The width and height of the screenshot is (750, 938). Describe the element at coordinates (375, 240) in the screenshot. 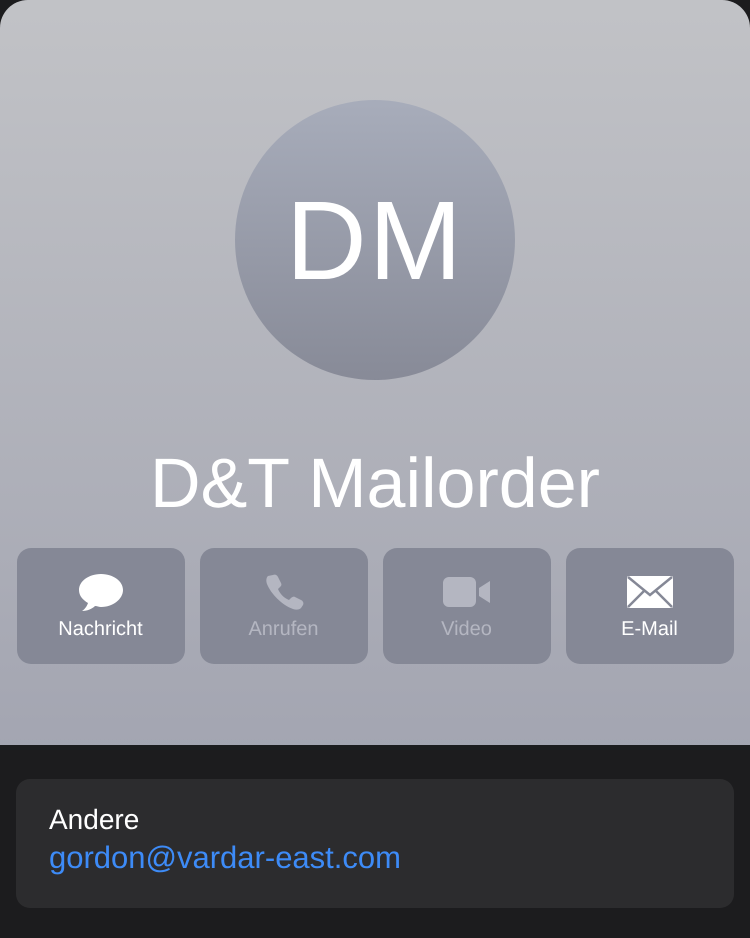

I see `avatar: DM` at that location.